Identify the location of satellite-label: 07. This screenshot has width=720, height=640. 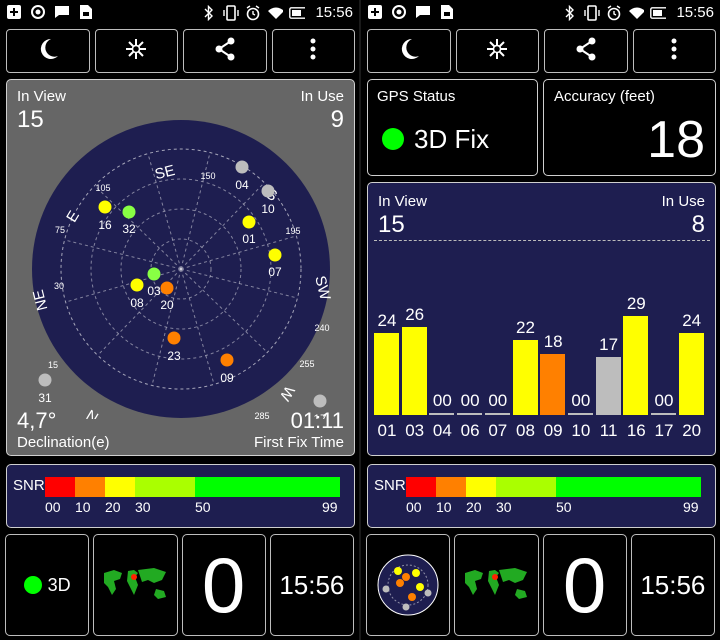
(275, 272).